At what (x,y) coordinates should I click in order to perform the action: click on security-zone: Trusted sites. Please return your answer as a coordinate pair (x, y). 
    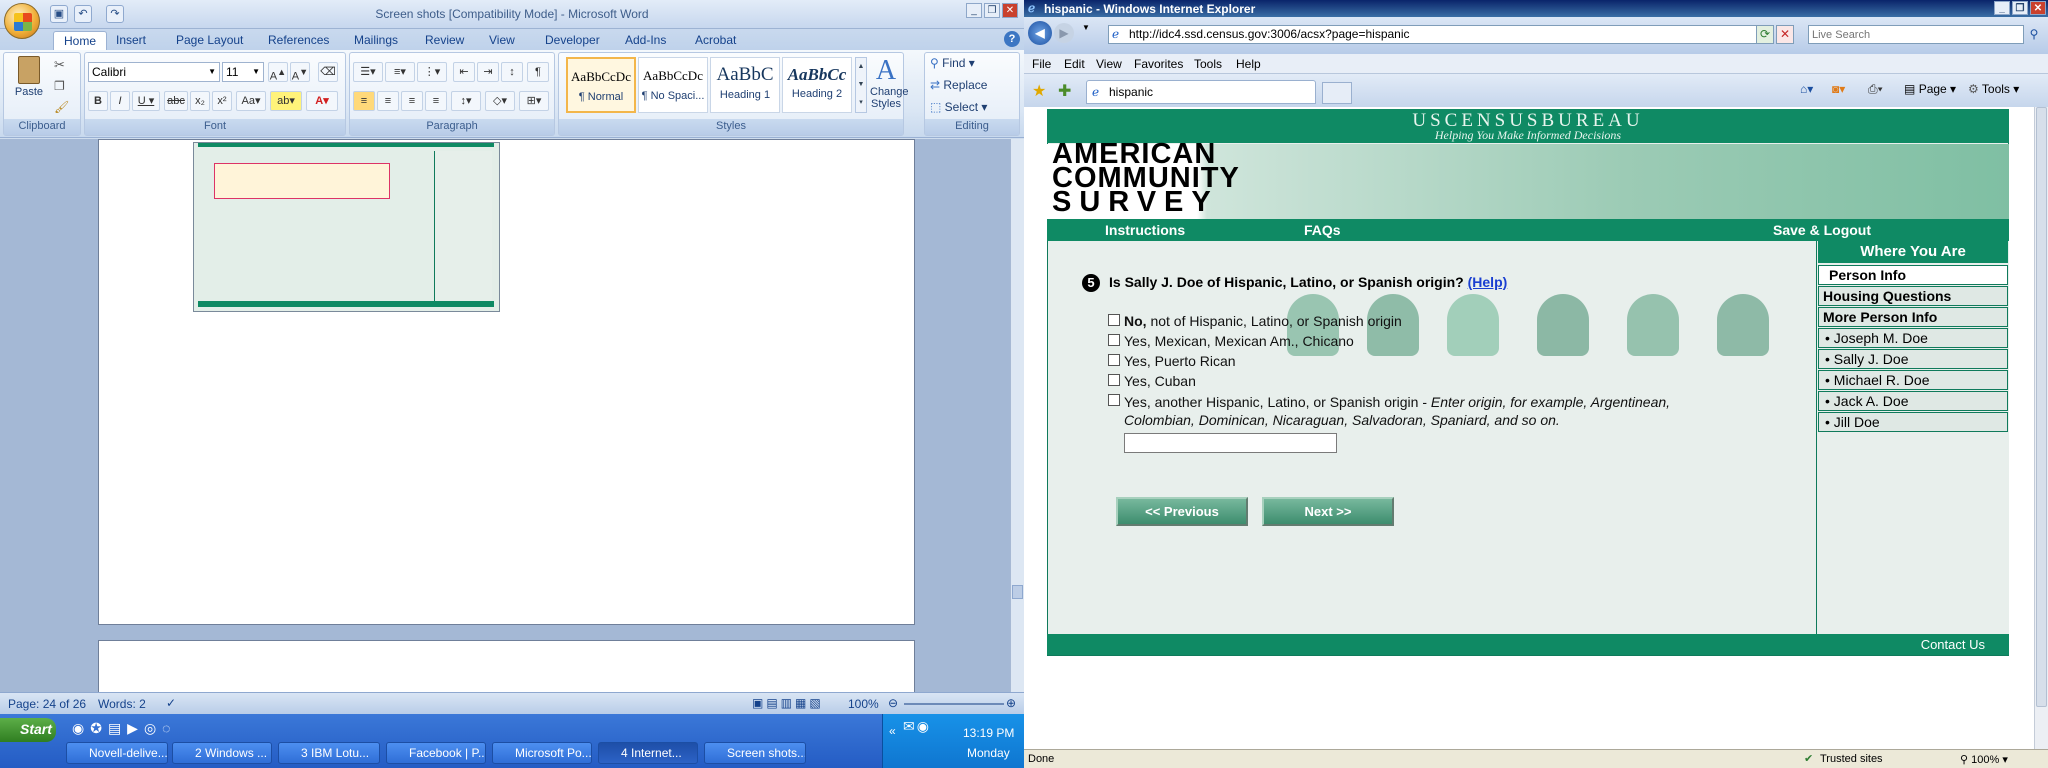
    Looking at the image, I should click on (1851, 759).